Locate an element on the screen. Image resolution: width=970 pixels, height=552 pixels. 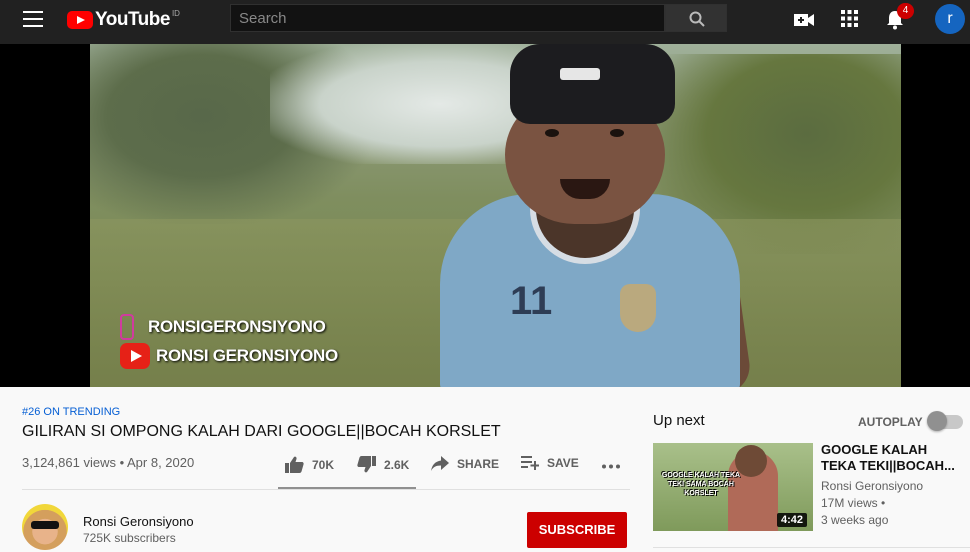
watermark-youtube: RONSI GERONSIYONO is located at coordinates (229, 356).